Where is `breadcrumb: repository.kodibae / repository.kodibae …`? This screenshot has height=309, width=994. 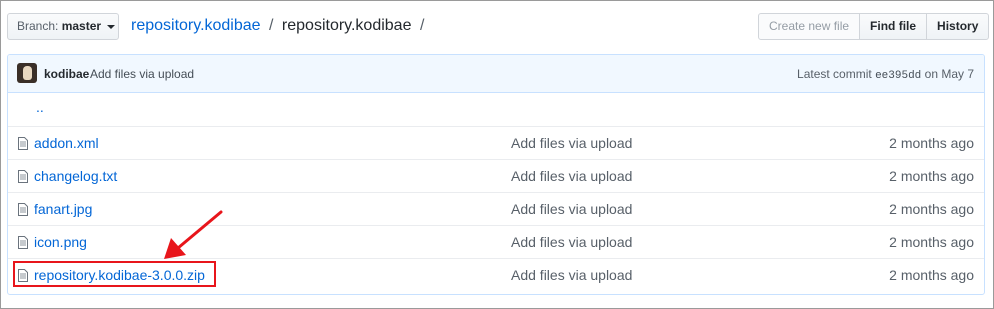
breadcrumb: repository.kodibae / repository.kodibae … is located at coordinates (279, 26).